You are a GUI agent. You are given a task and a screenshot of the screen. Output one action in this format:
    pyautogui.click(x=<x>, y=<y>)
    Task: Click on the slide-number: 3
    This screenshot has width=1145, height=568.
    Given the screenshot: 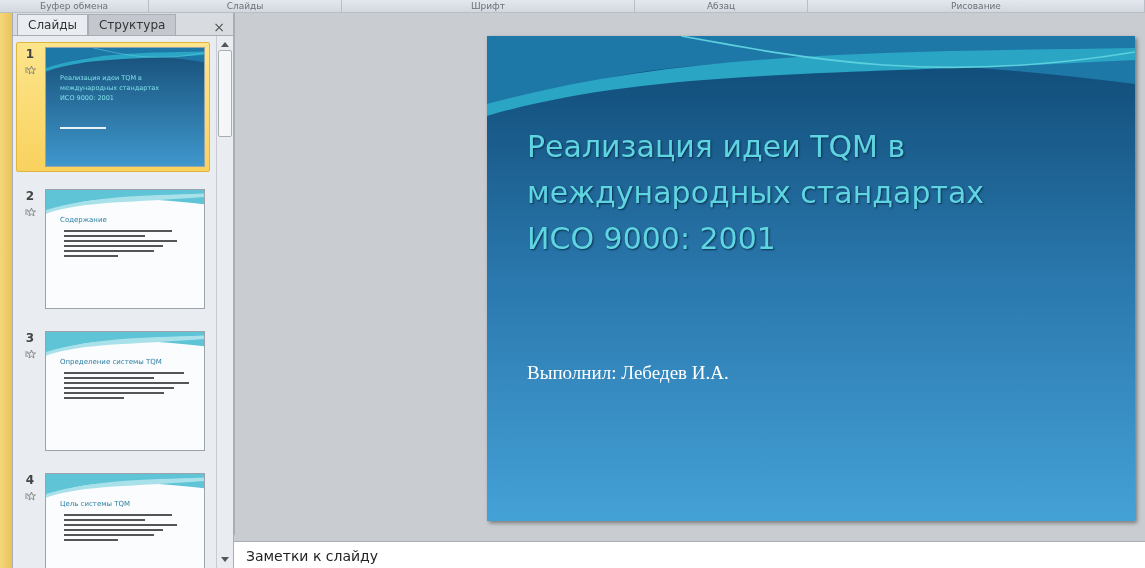 What is the action you would take?
    pyautogui.click(x=30, y=338)
    